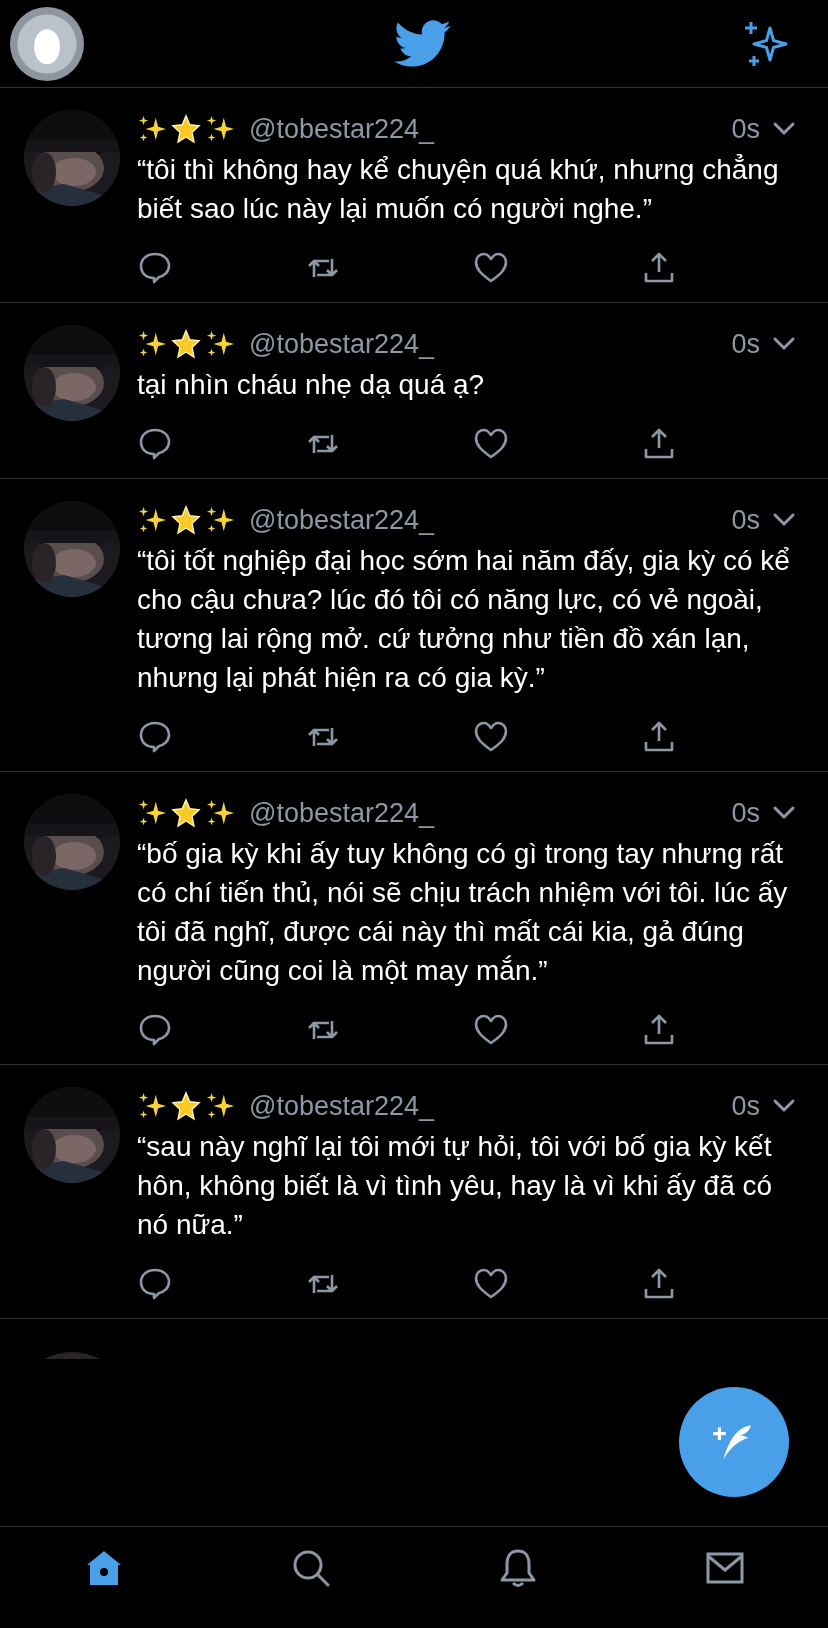 The image size is (828, 1628). Describe the element at coordinates (458, 189) in the screenshot. I see `tweet-text: “tôi thì không hay kể chuyện quá khứ, nhưng chẳng biết sao lúc này lại muốn có người nghe.”` at that location.